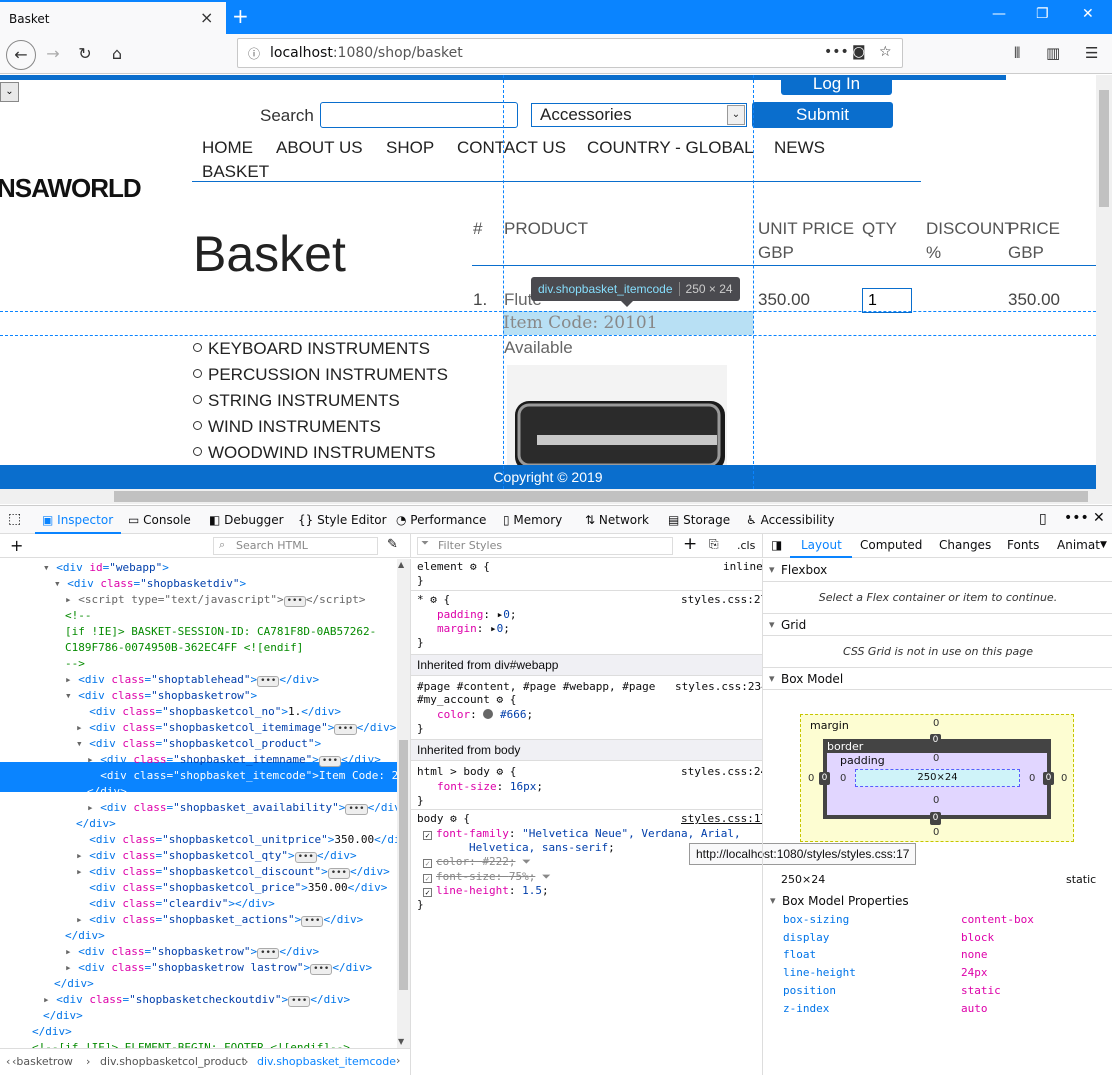 The image size is (1112, 1075). What do you see at coordinates (246, 520) in the screenshot?
I see `tab-debugger: ◧ Debugger` at bounding box center [246, 520].